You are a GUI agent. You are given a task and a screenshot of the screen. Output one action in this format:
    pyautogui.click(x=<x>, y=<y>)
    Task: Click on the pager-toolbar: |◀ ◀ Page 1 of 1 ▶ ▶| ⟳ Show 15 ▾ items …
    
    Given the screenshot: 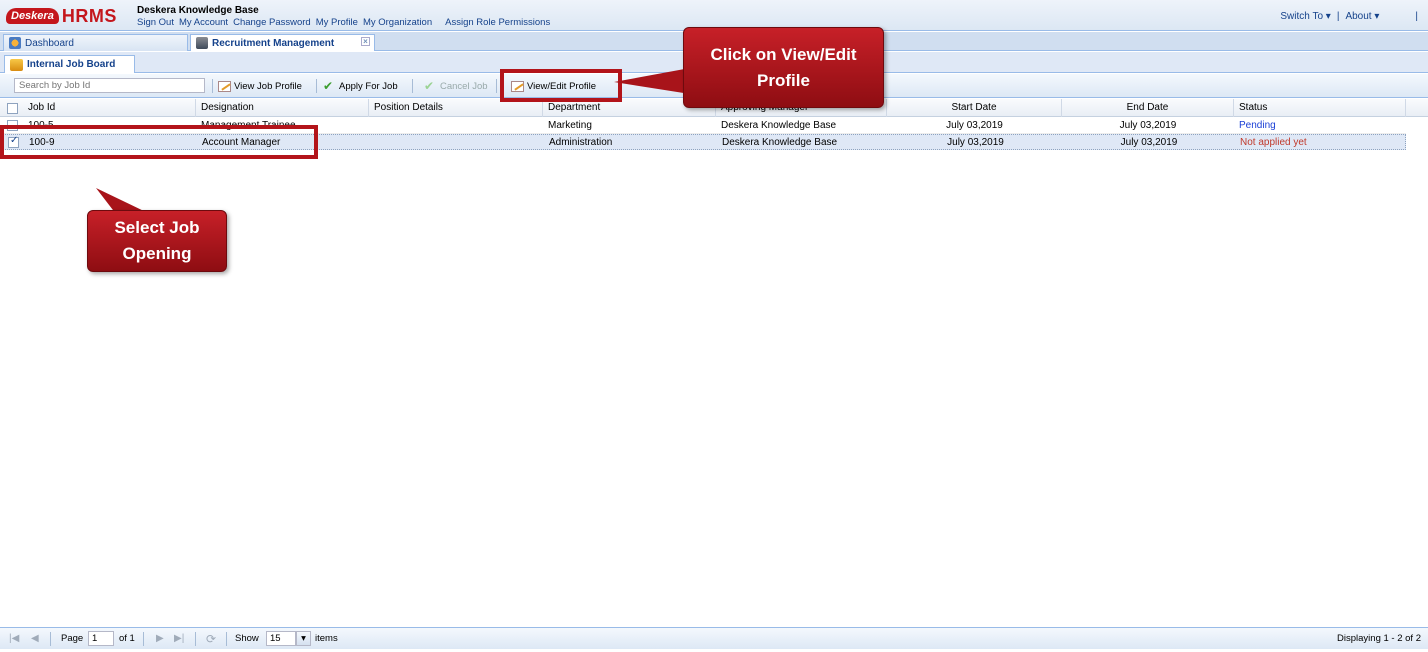 What is the action you would take?
    pyautogui.click(x=714, y=638)
    